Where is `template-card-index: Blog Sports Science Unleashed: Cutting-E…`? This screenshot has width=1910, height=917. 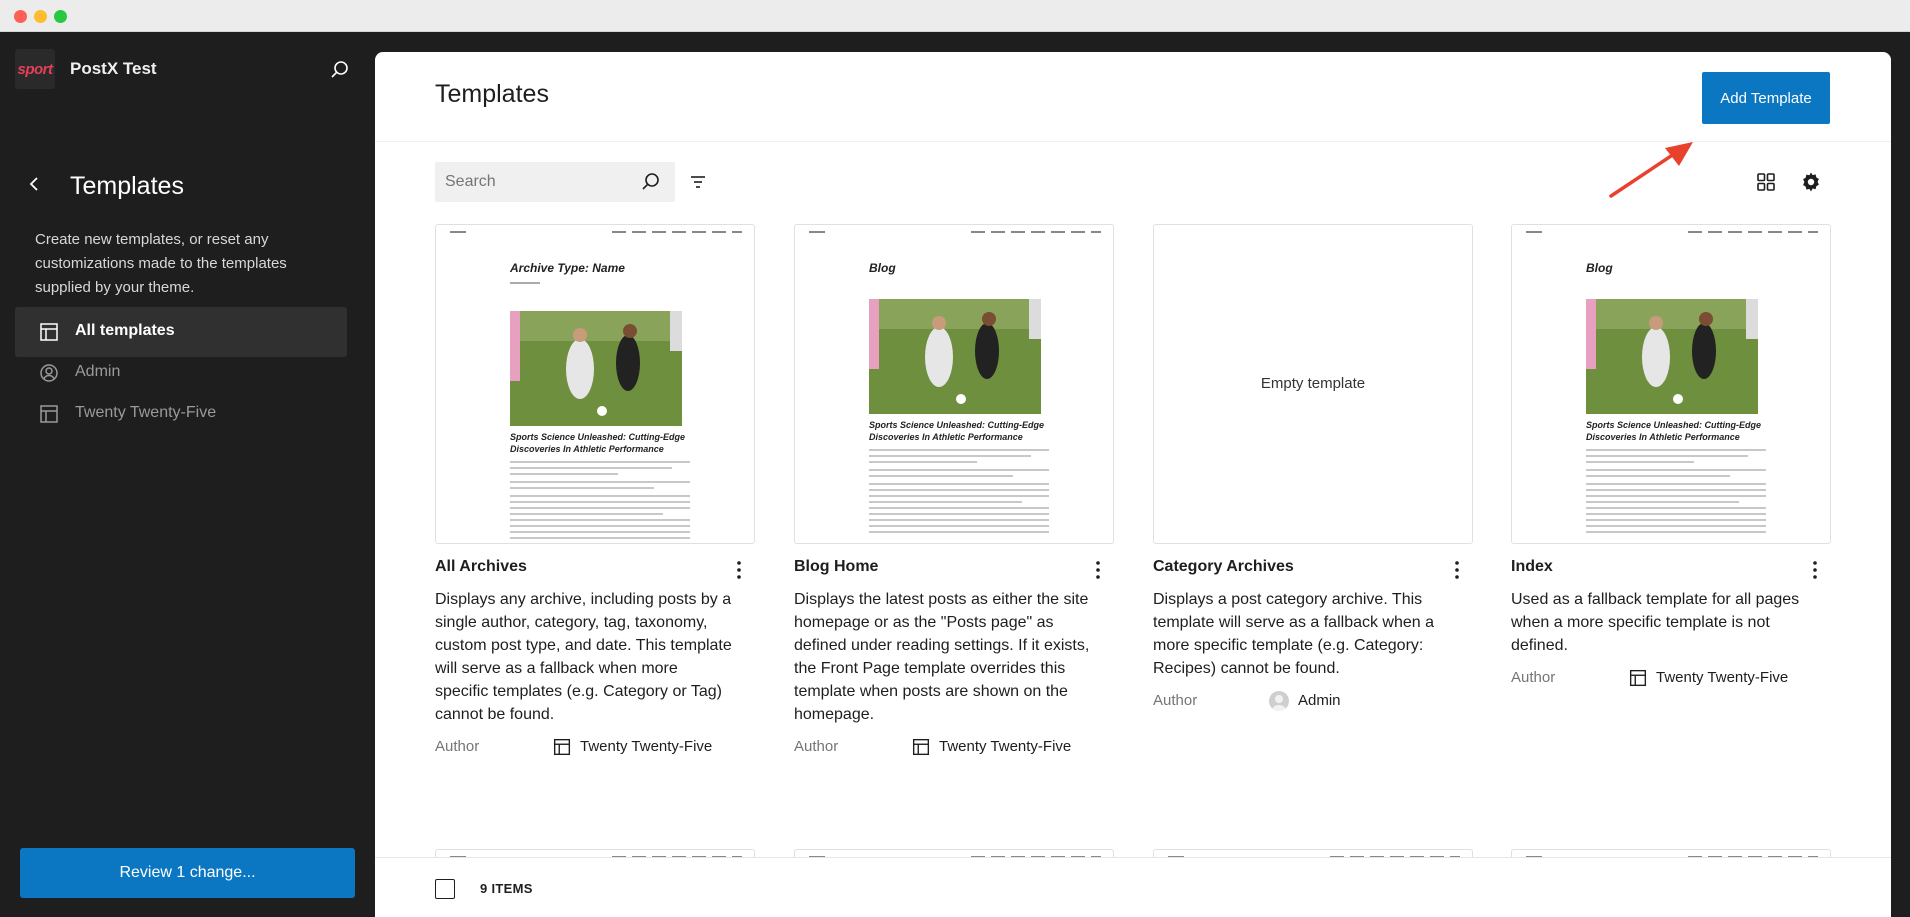
template-card-index: Blog Sports Science Unleashed: Cutting-E… is located at coordinates (1671, 457).